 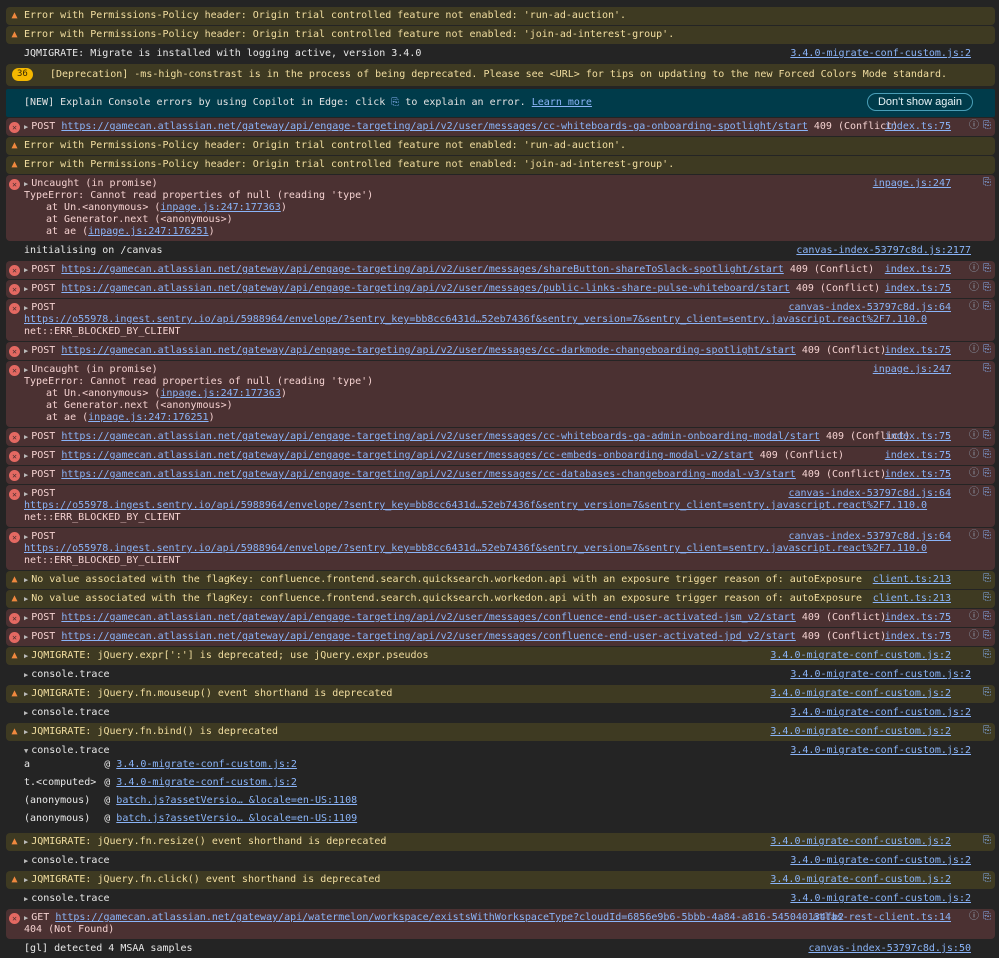 I want to click on source-link: canvas-index-53797c8d.js:50, so click(x=889, y=949).